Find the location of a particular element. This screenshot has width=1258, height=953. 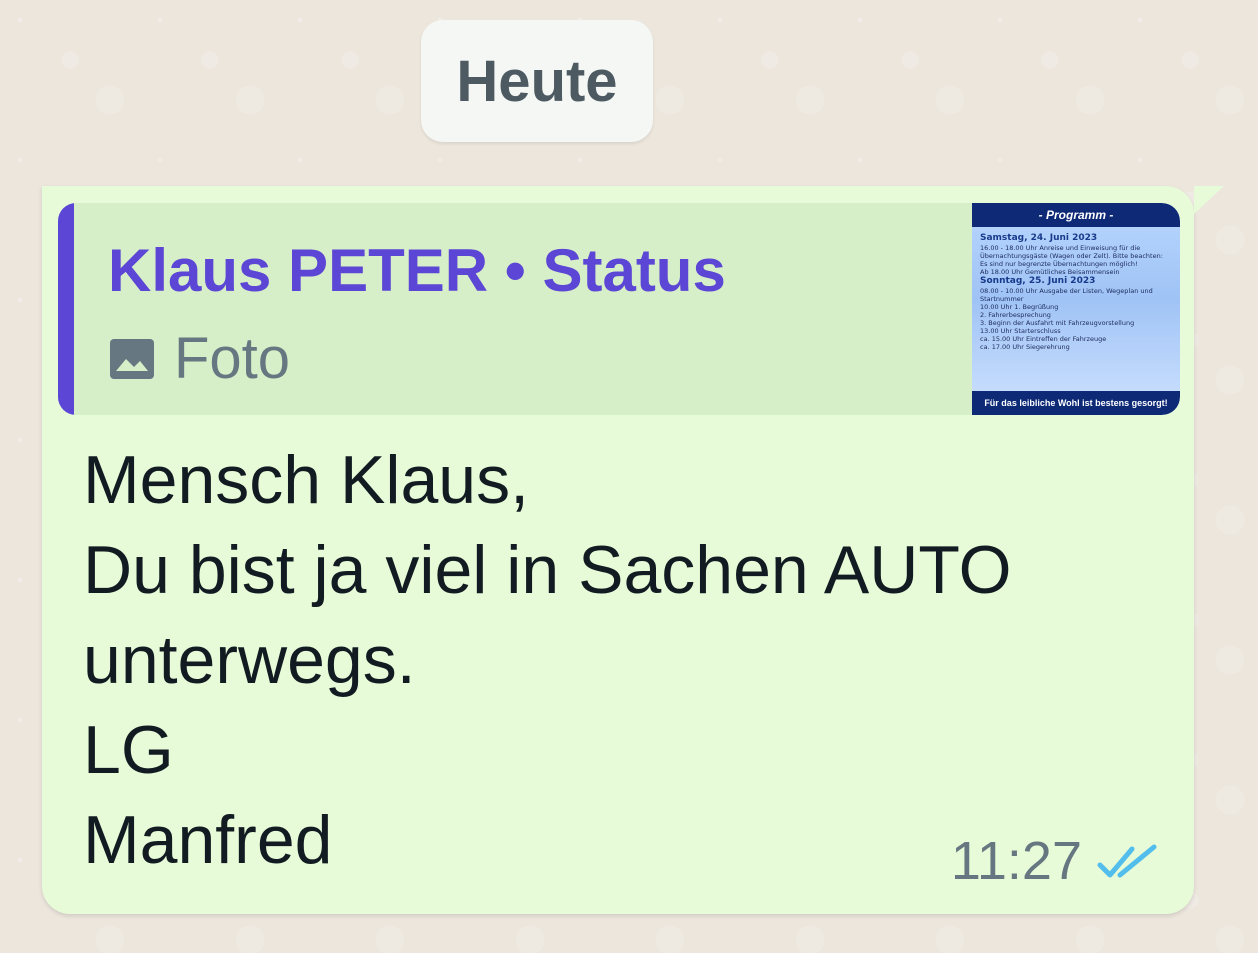

message-time: 11:27 is located at coordinates (1016, 861).